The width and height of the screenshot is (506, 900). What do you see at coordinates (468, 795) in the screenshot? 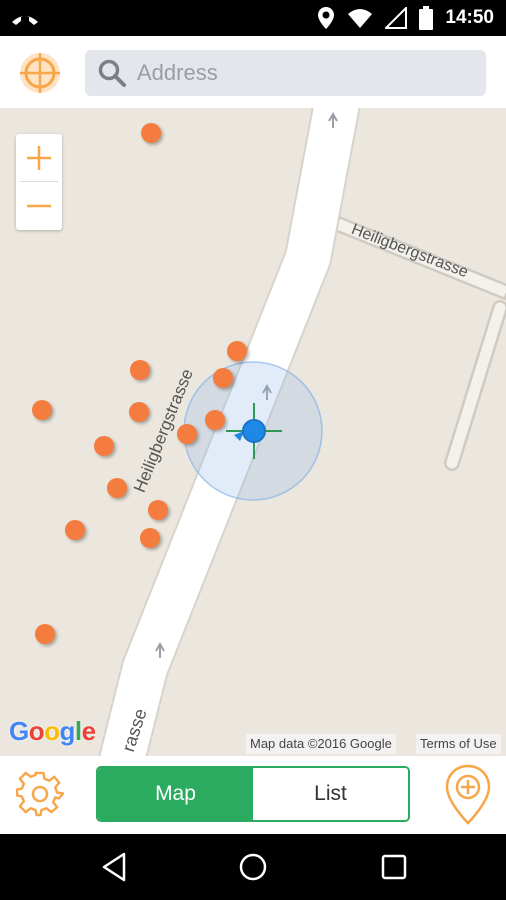
I see `add-location-pin-icon` at bounding box center [468, 795].